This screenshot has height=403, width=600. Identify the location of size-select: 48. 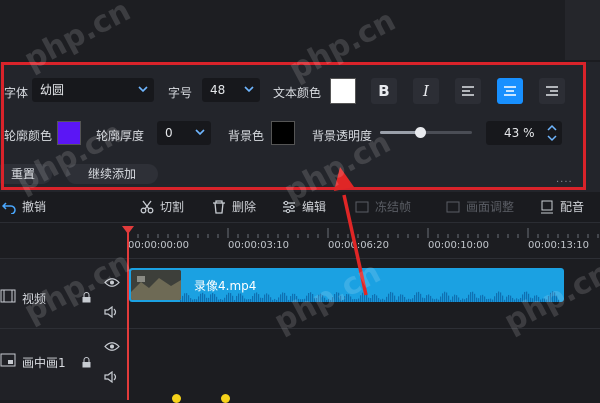
(231, 90).